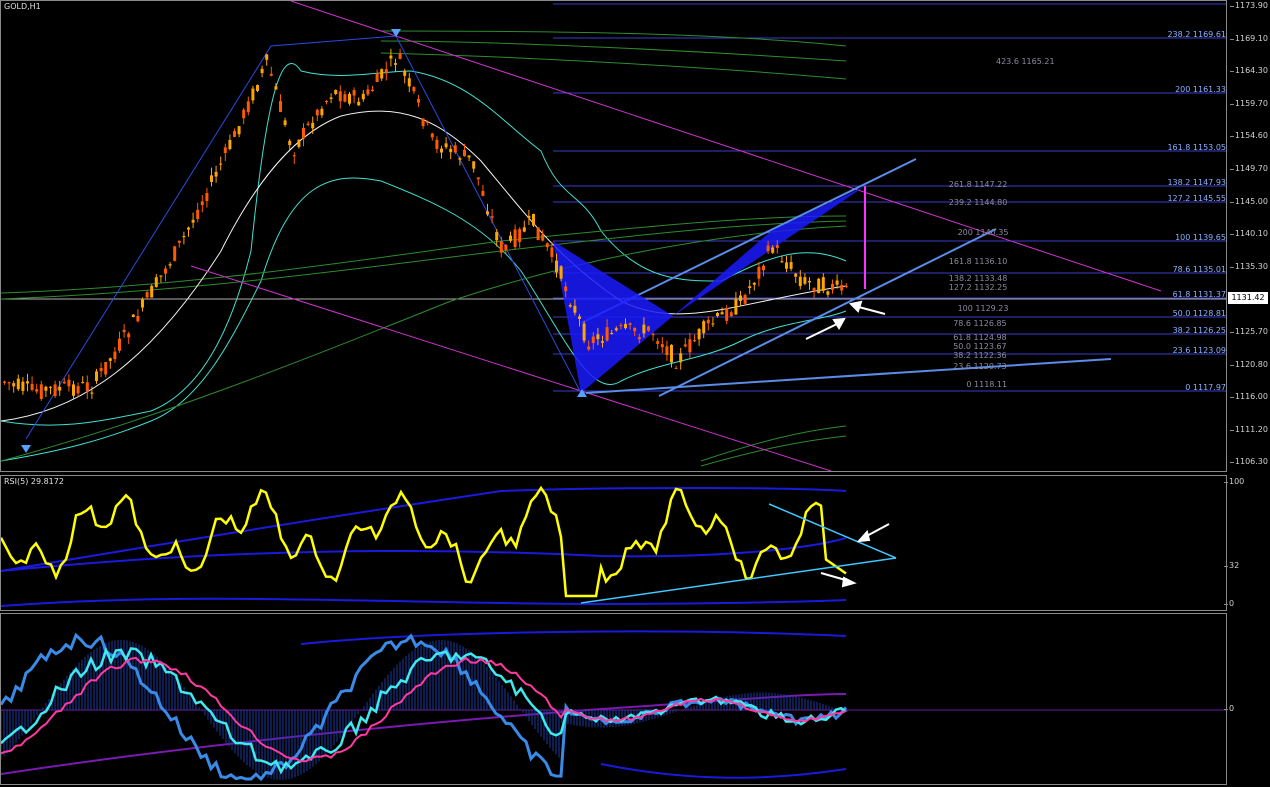  I want to click on rsi-axis: 100 32 0, so click(1246, 543).